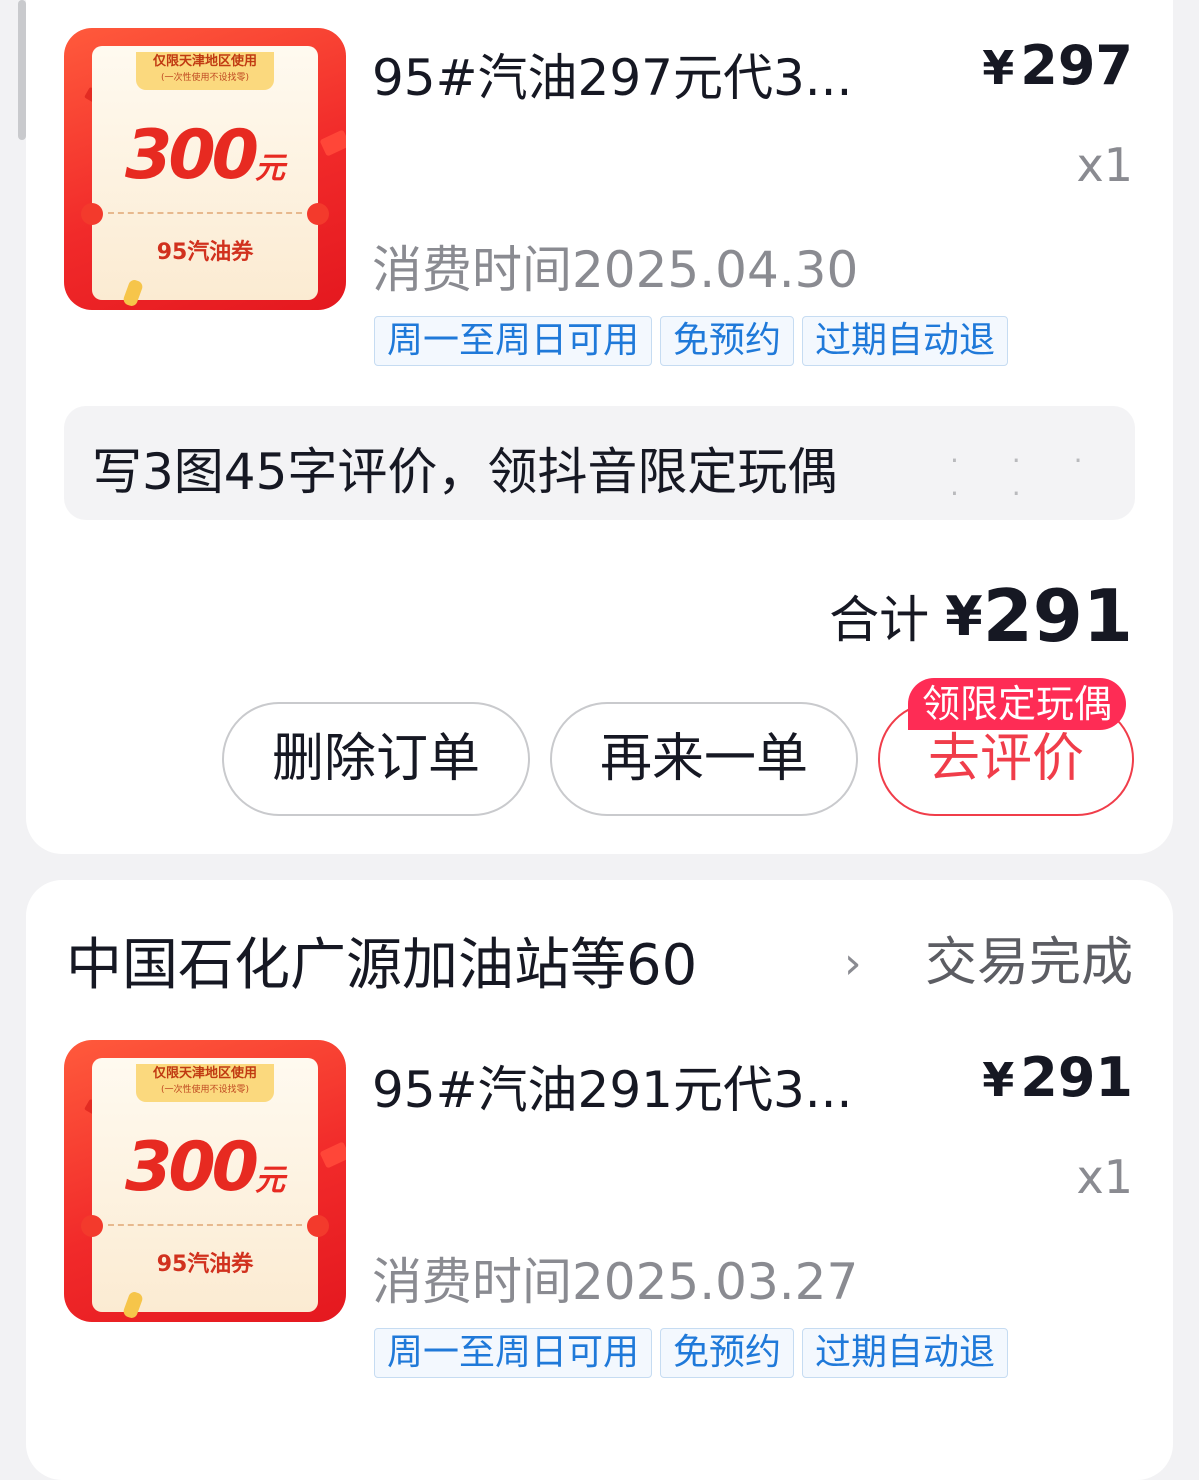 The height and width of the screenshot is (1480, 1199). I want to click on consume-time: 消费时间2025.03.27, so click(615, 1282).